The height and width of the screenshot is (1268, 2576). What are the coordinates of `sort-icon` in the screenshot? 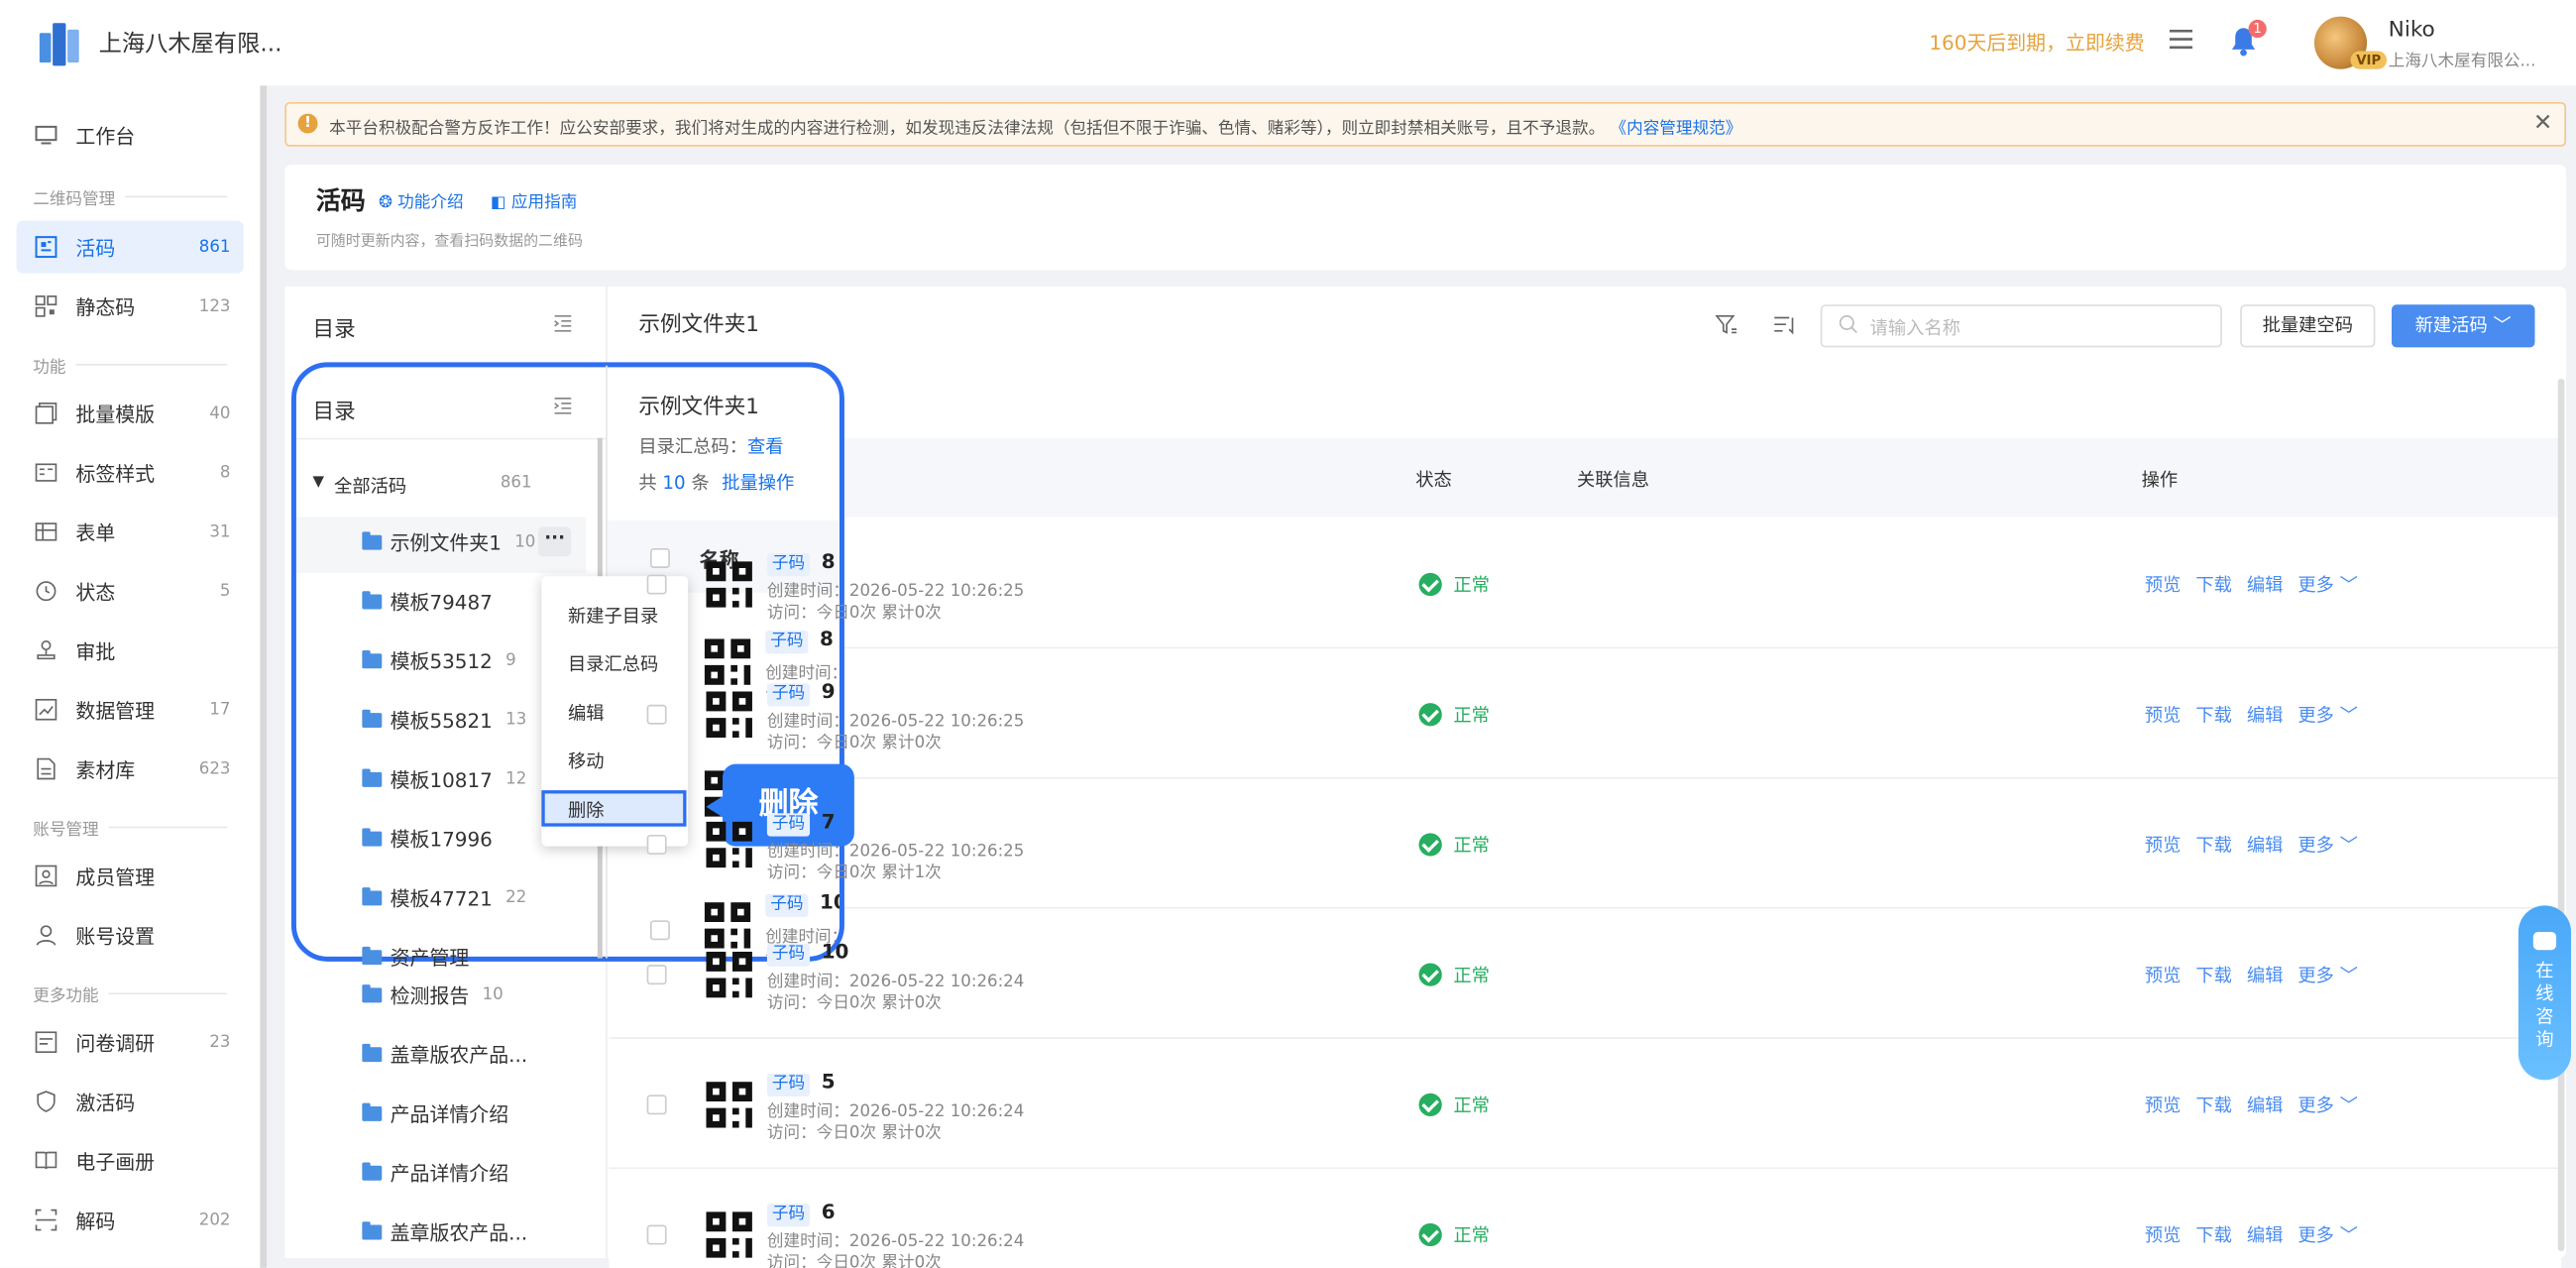 It's located at (1784, 324).